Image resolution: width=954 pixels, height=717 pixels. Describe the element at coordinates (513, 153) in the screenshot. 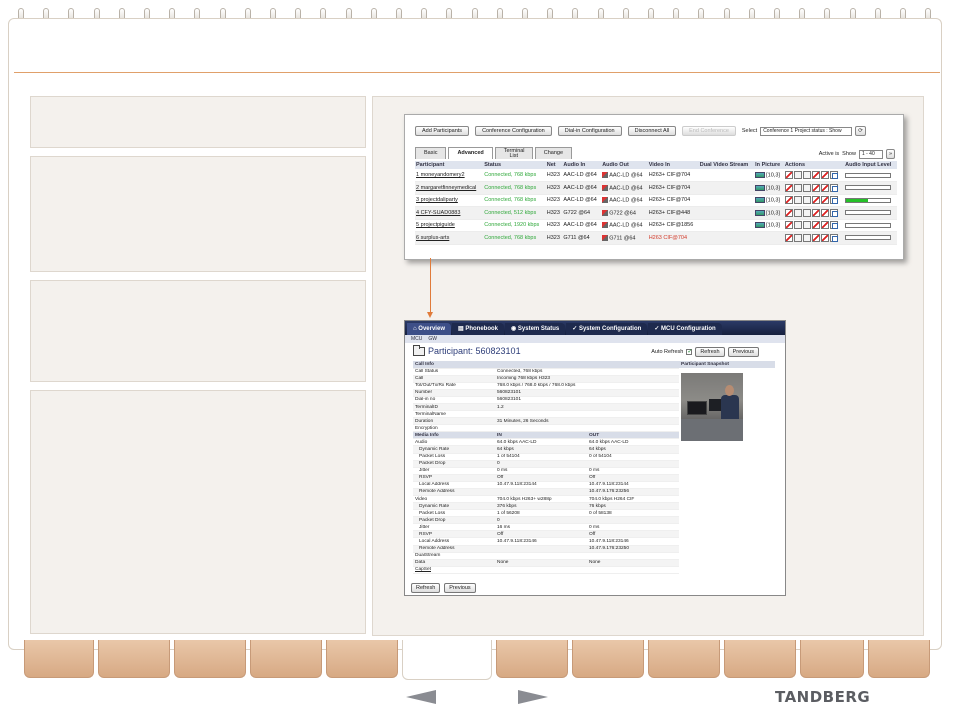

I see `tab-terminal-list: Terminal List` at that location.